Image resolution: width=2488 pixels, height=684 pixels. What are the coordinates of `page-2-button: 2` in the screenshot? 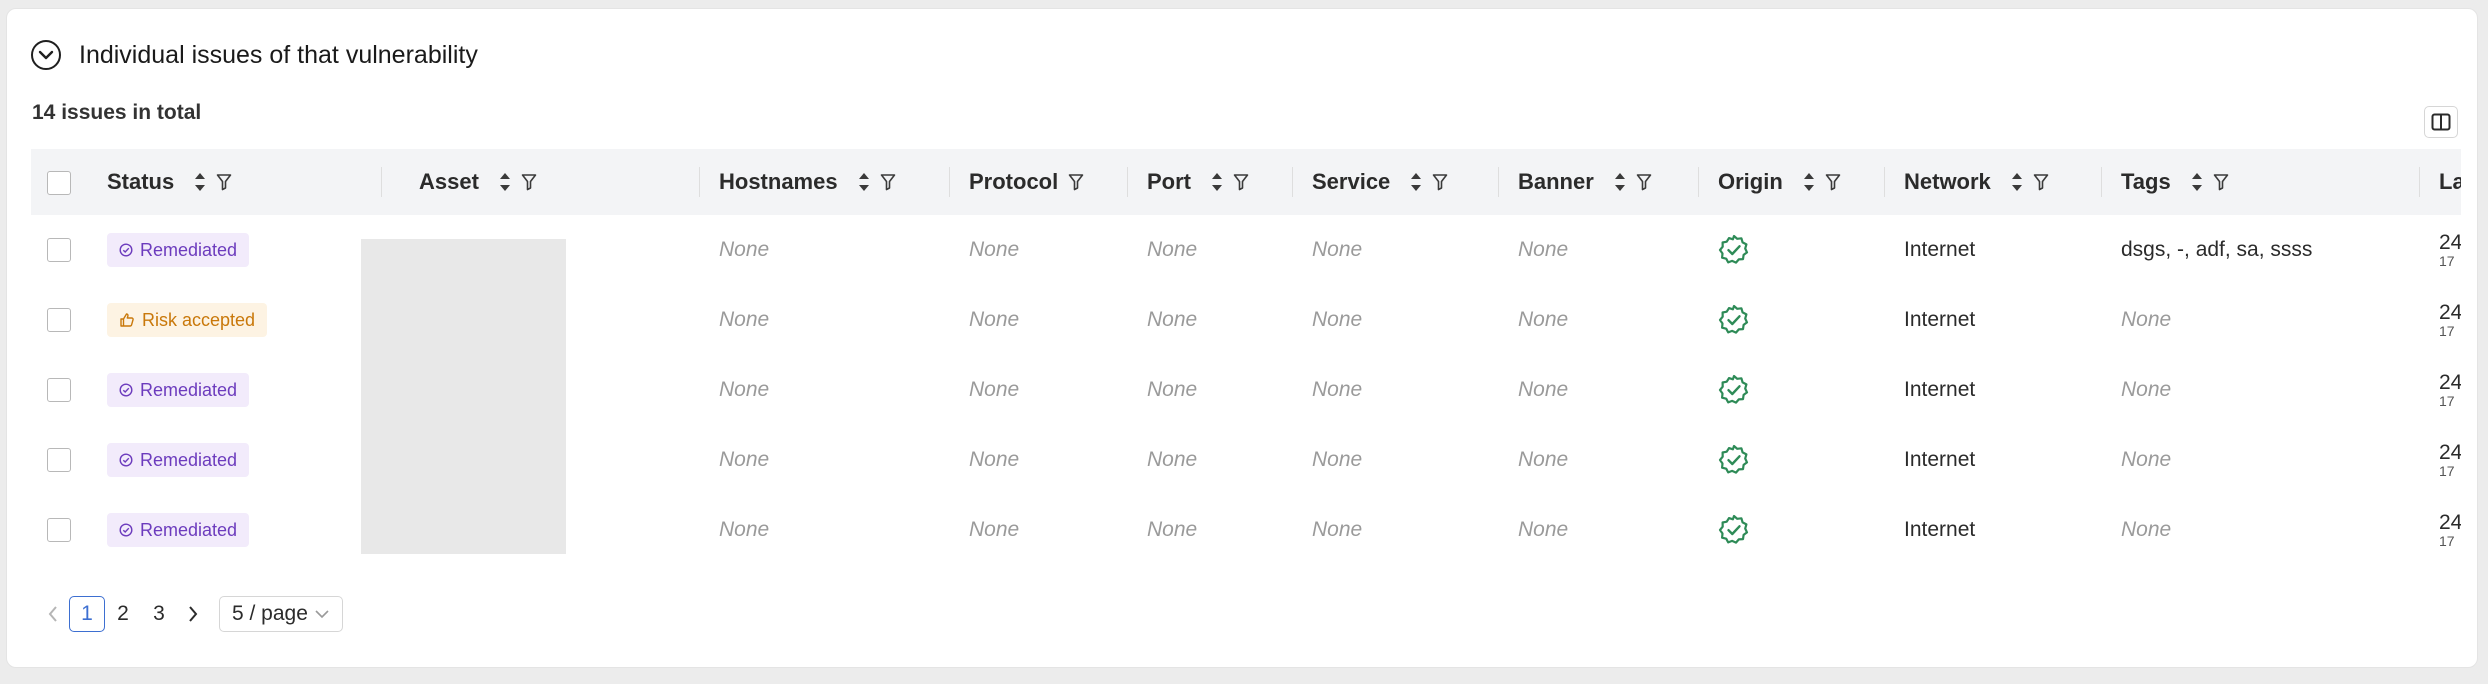 It's located at (123, 614).